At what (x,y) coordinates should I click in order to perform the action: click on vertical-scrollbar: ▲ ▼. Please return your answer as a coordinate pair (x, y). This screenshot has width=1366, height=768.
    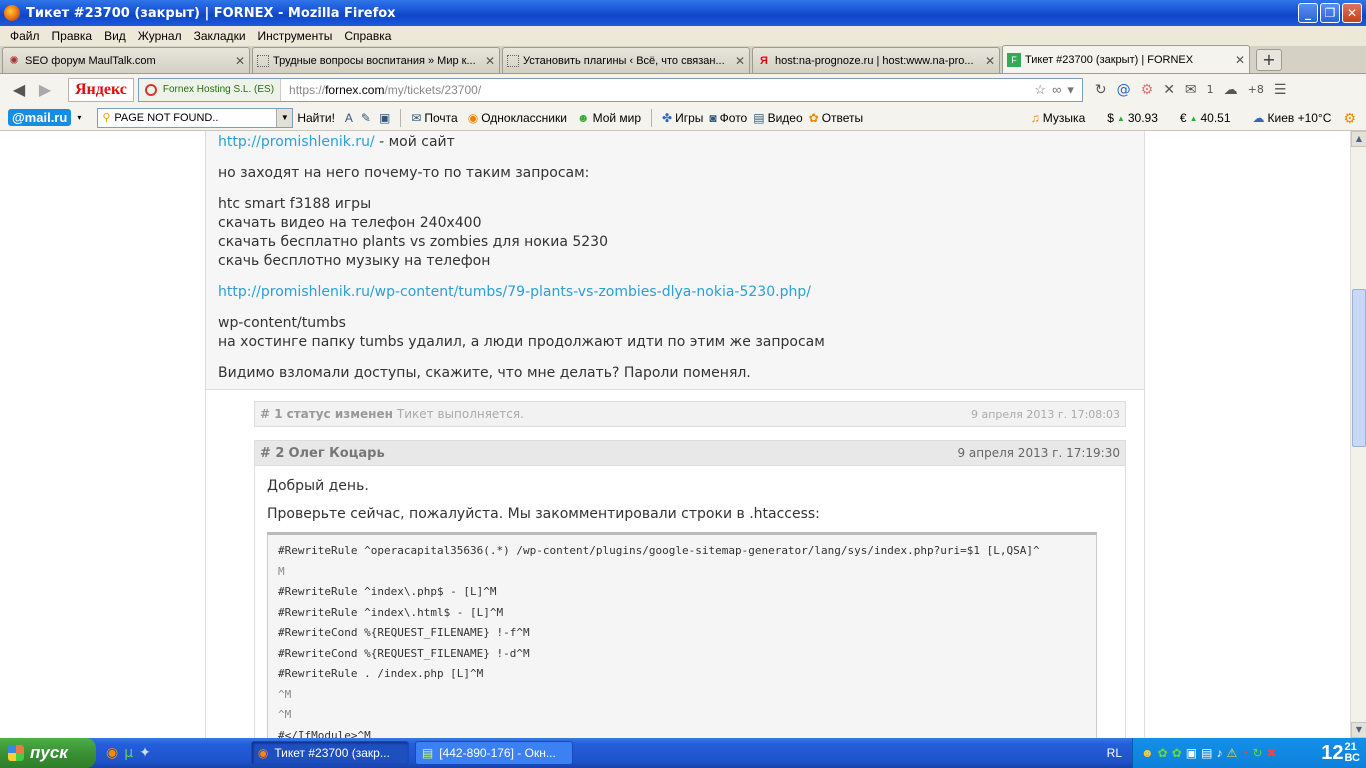
    Looking at the image, I should click on (1358, 434).